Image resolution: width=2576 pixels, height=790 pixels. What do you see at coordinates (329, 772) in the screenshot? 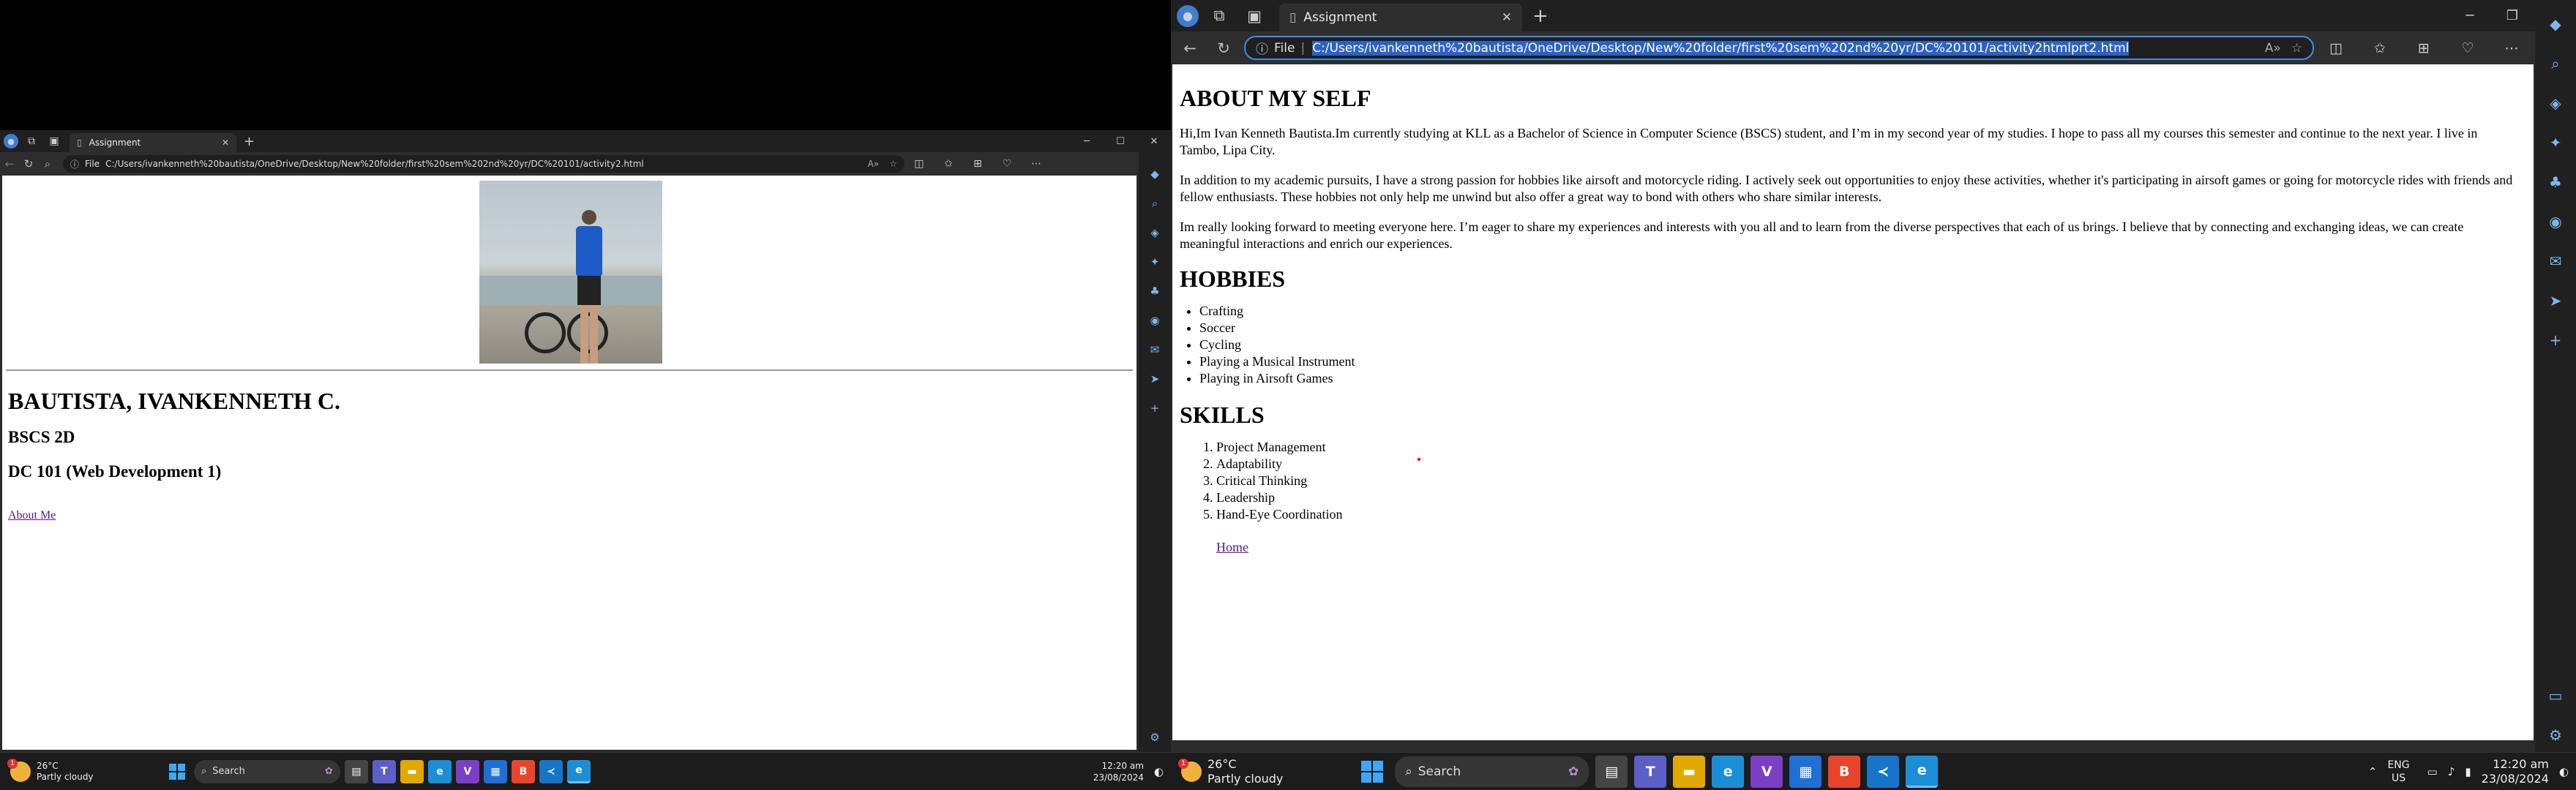
I see `search-highlight-icon: ✿` at bounding box center [329, 772].